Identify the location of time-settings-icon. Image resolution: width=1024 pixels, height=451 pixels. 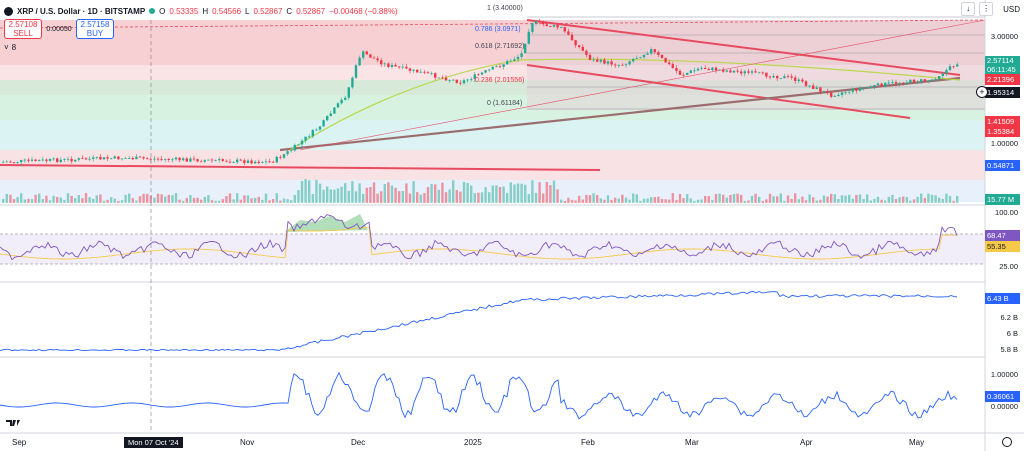
(1007, 442).